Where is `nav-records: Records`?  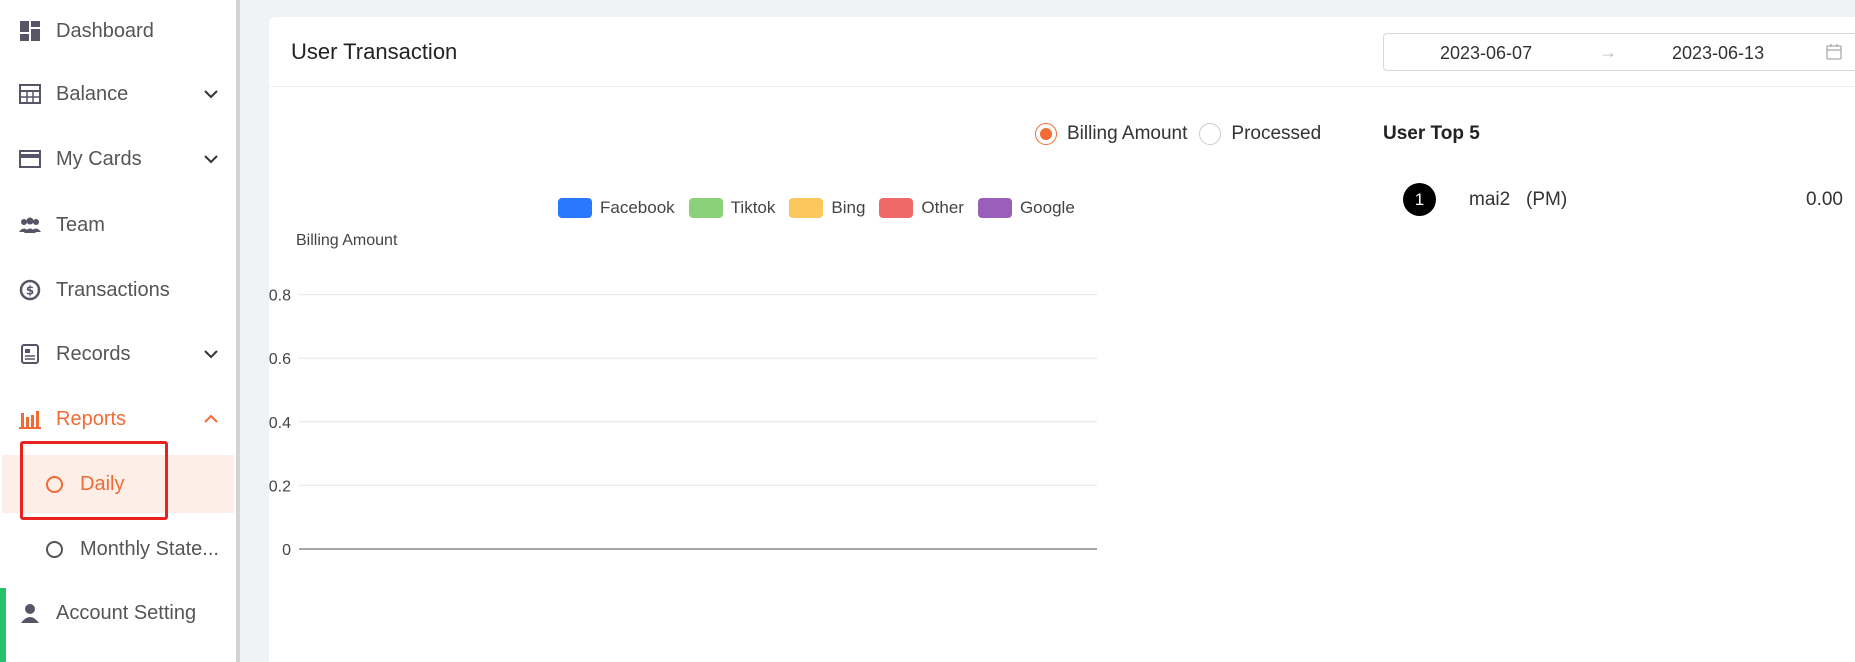 nav-records: Records is located at coordinates (118, 354).